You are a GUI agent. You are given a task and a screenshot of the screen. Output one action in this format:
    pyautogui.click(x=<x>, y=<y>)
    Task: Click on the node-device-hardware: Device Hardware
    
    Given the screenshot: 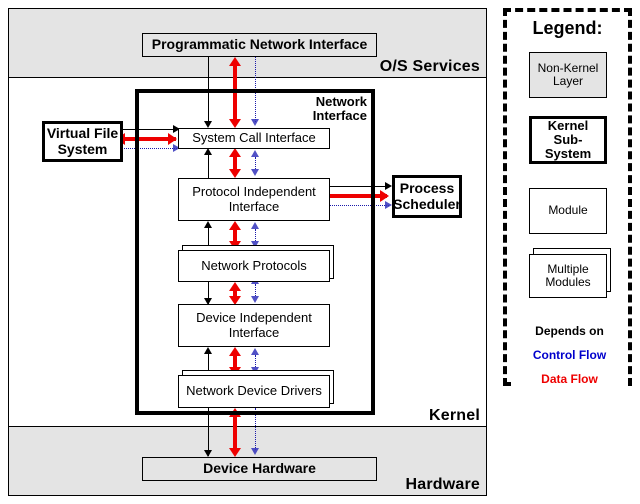 What is the action you would take?
    pyautogui.click(x=259, y=469)
    